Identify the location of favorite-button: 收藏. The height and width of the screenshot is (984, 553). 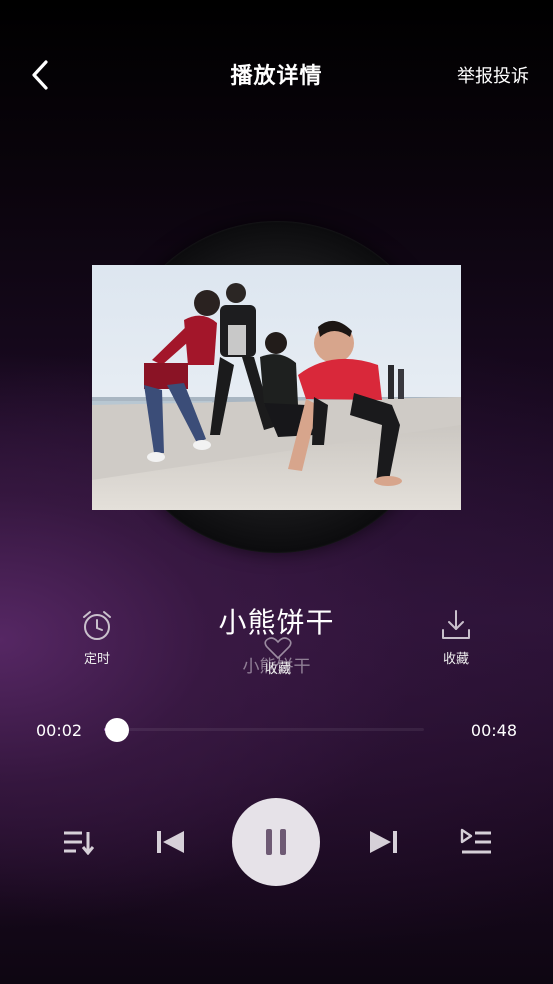
(278, 658).